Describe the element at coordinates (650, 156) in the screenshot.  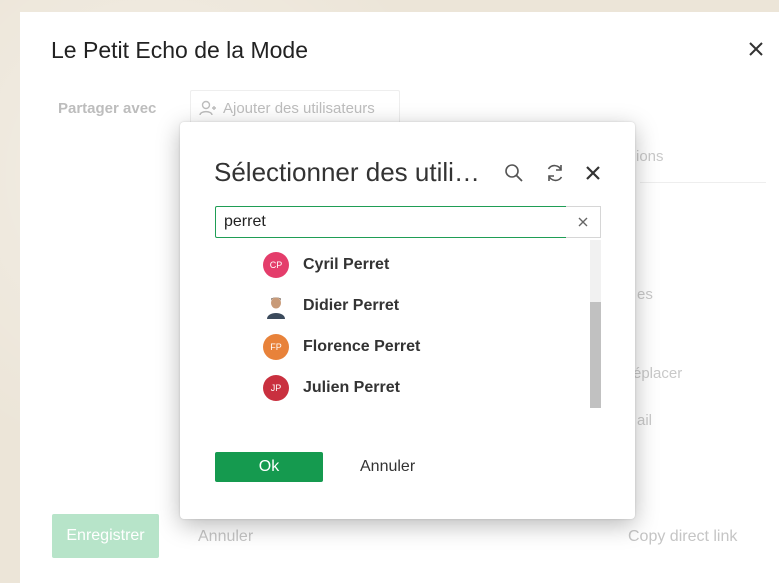
I see `obscured-tab-text: ions` at that location.